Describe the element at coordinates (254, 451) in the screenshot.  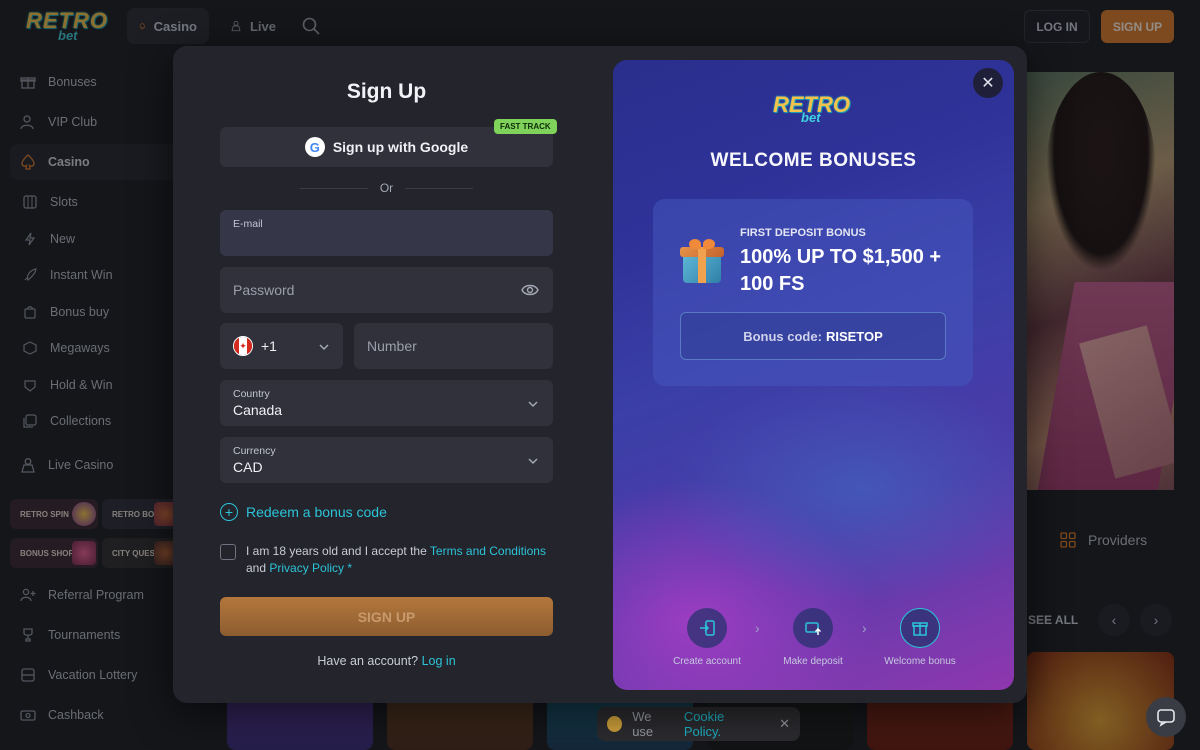
I see `currency-label: Currency` at that location.